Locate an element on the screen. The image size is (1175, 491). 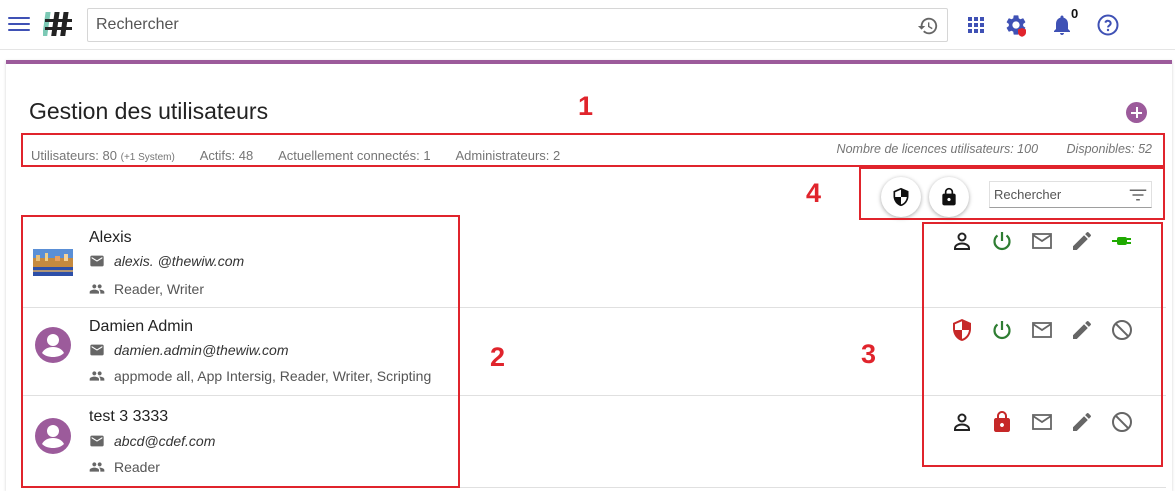
apps-grid-icon is located at coordinates (976, 25).